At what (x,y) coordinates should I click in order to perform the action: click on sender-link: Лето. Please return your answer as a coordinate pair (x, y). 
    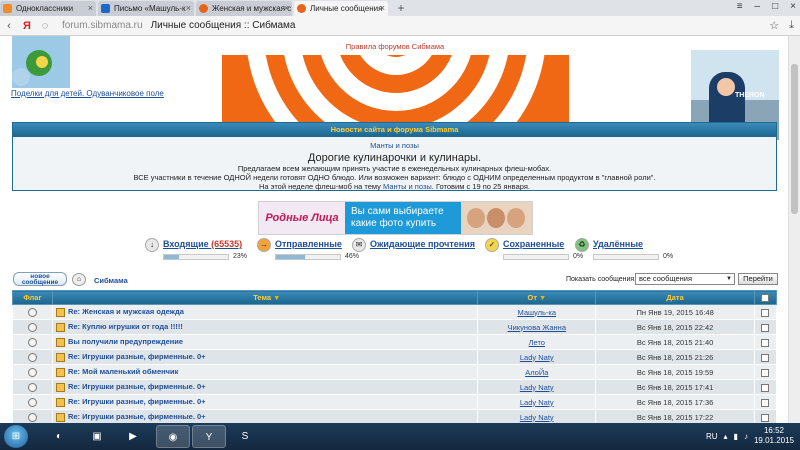
    Looking at the image, I should click on (537, 342).